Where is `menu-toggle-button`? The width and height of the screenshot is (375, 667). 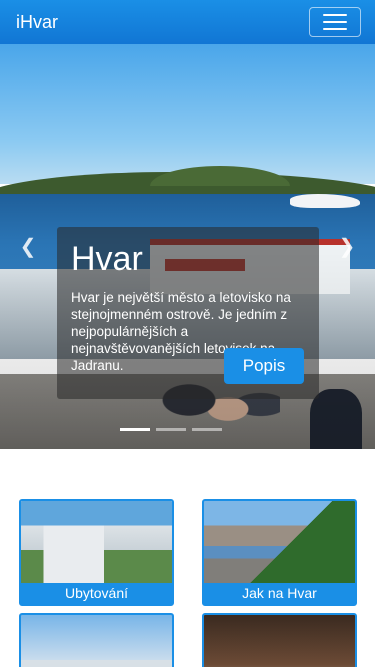 menu-toggle-button is located at coordinates (335, 22).